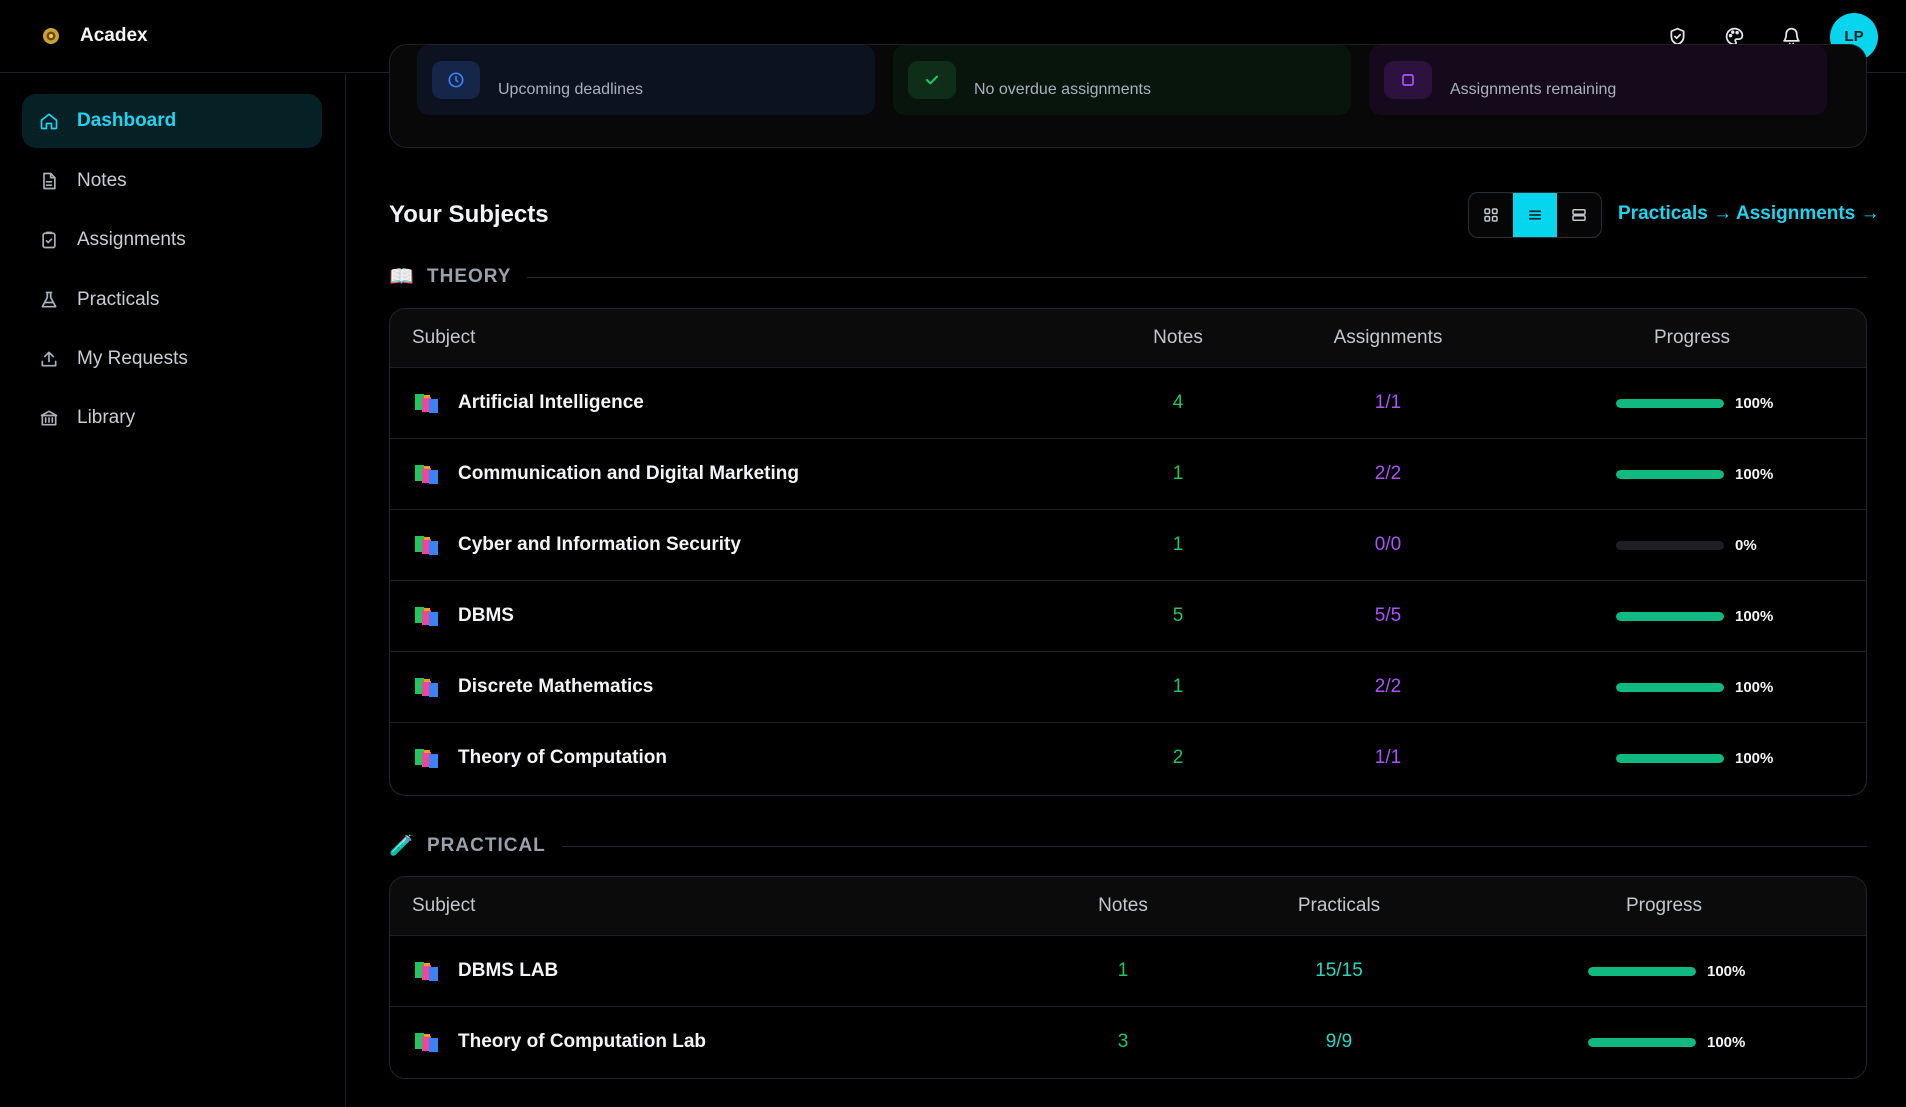  I want to click on subject-name: DBMS, so click(486, 615).